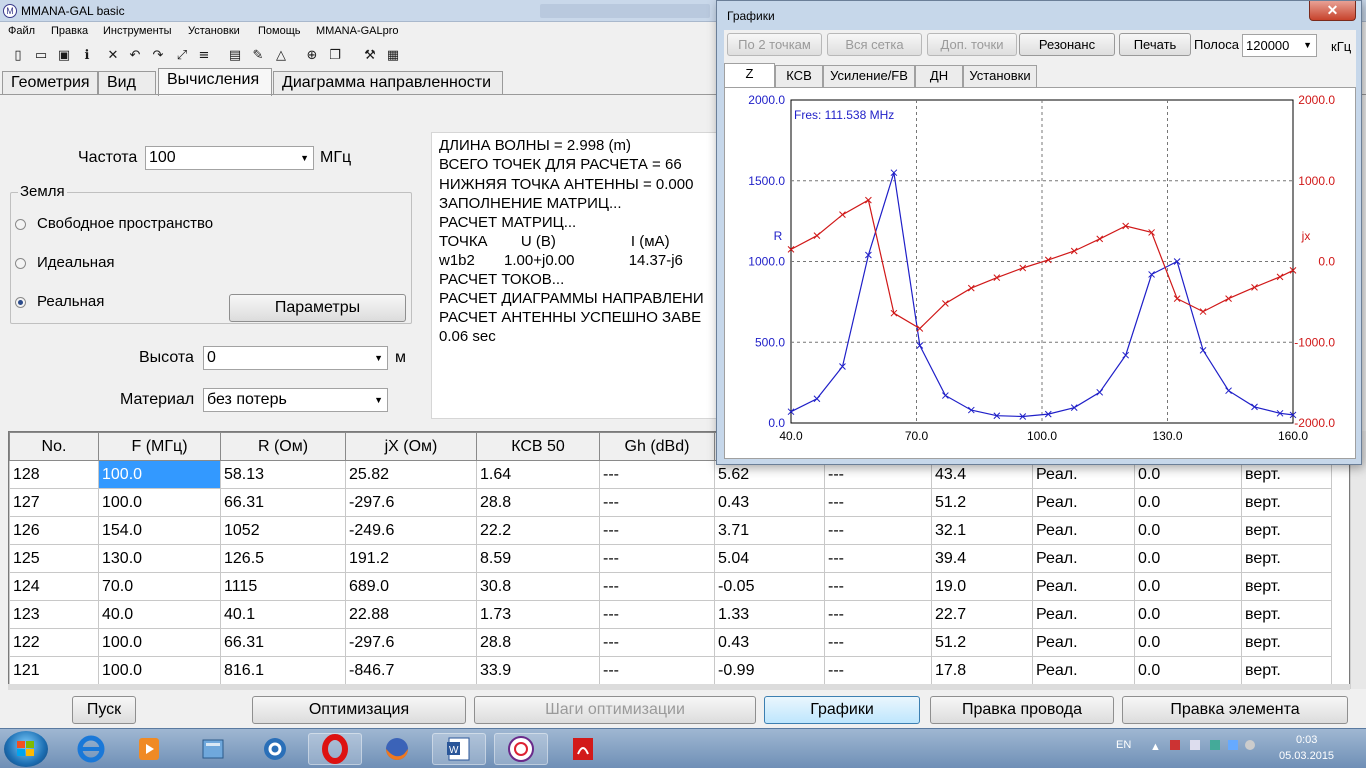 This screenshot has width=1366, height=768. What do you see at coordinates (21, 31) in the screenshot?
I see `menu-file: Файл` at bounding box center [21, 31].